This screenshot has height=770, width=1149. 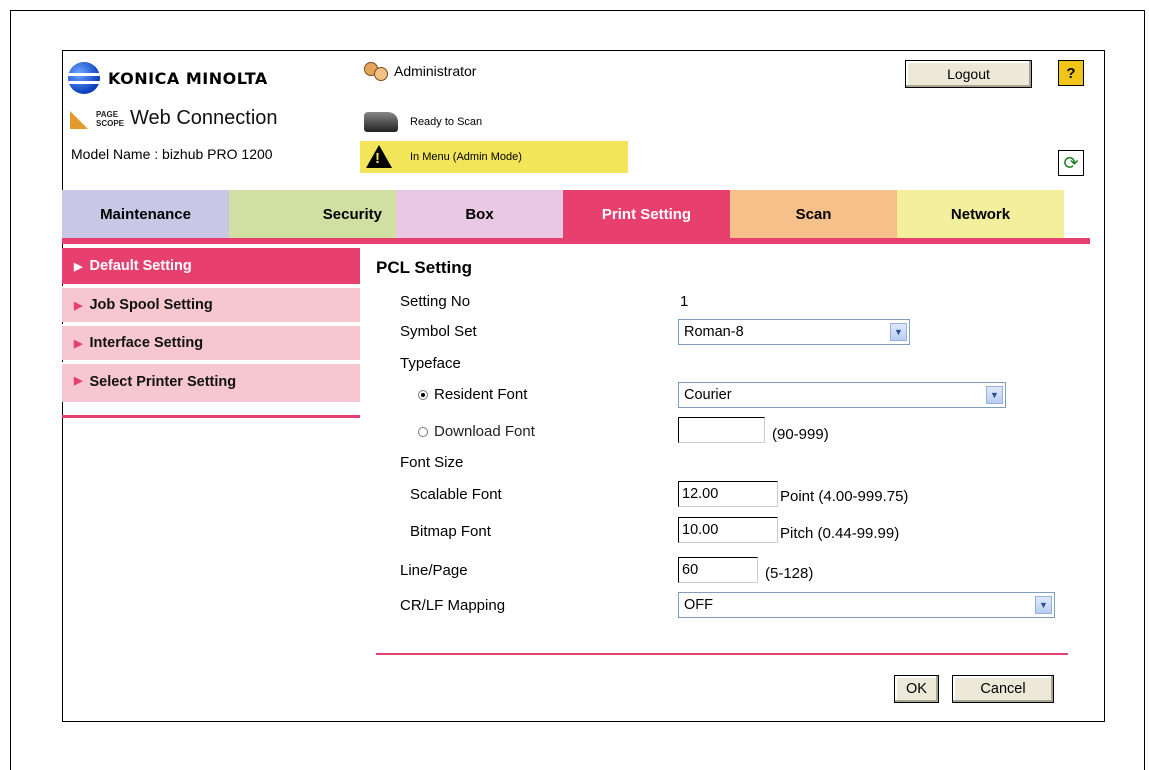 What do you see at coordinates (708, 395) in the screenshot?
I see `resident-font-value: Courier` at bounding box center [708, 395].